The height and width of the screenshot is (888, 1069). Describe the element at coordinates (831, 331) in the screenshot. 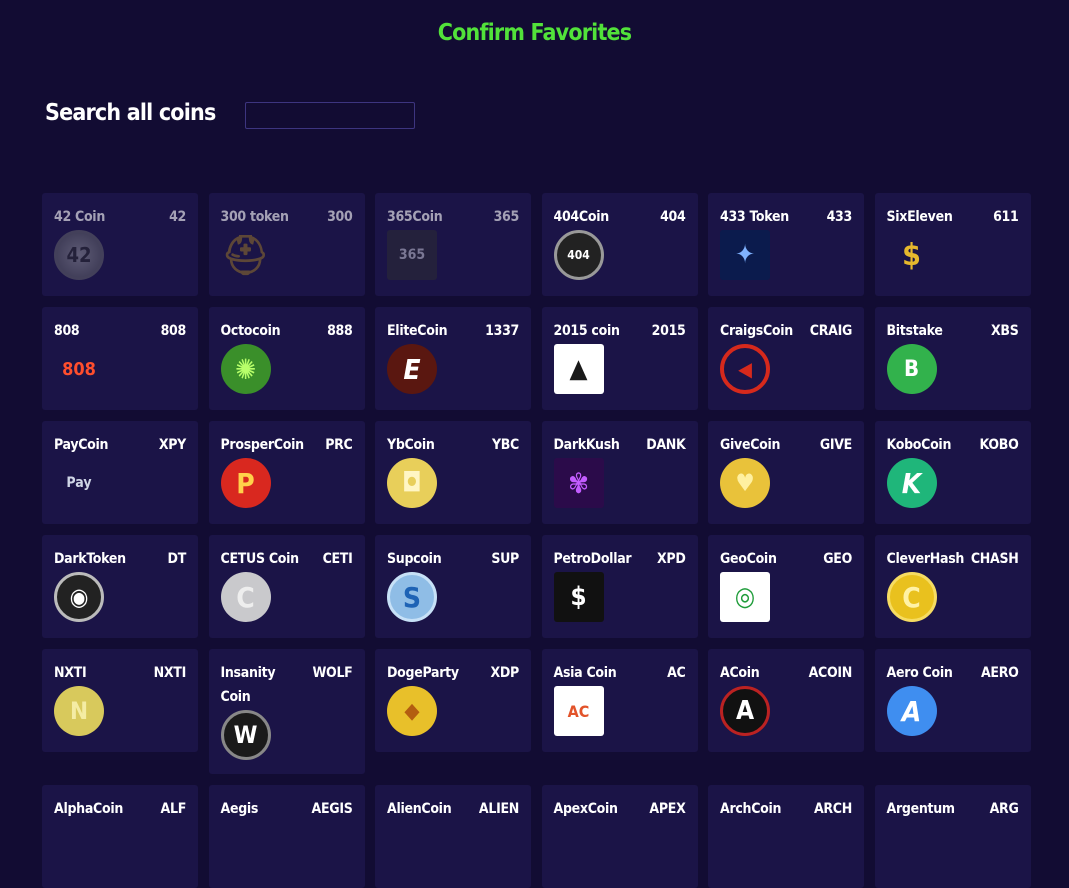

I see `coin-symbol: CRAIG` at that location.